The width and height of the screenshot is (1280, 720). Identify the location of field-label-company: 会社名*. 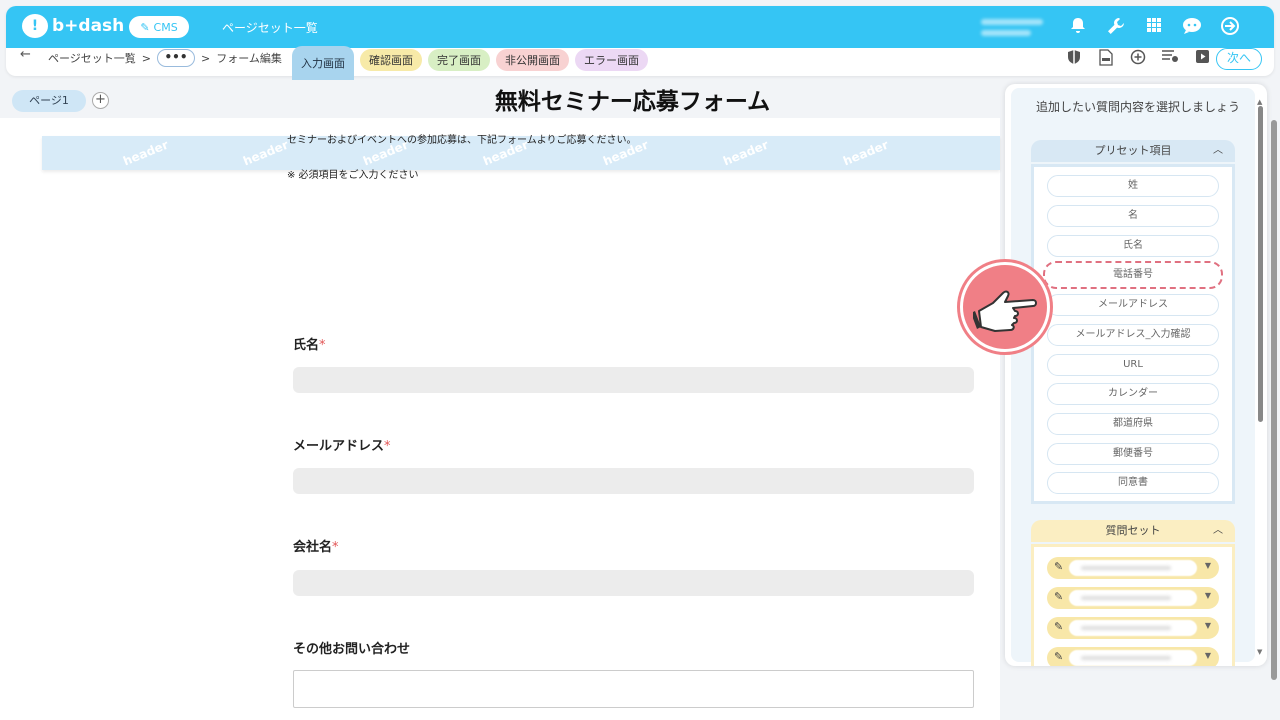
(316, 545).